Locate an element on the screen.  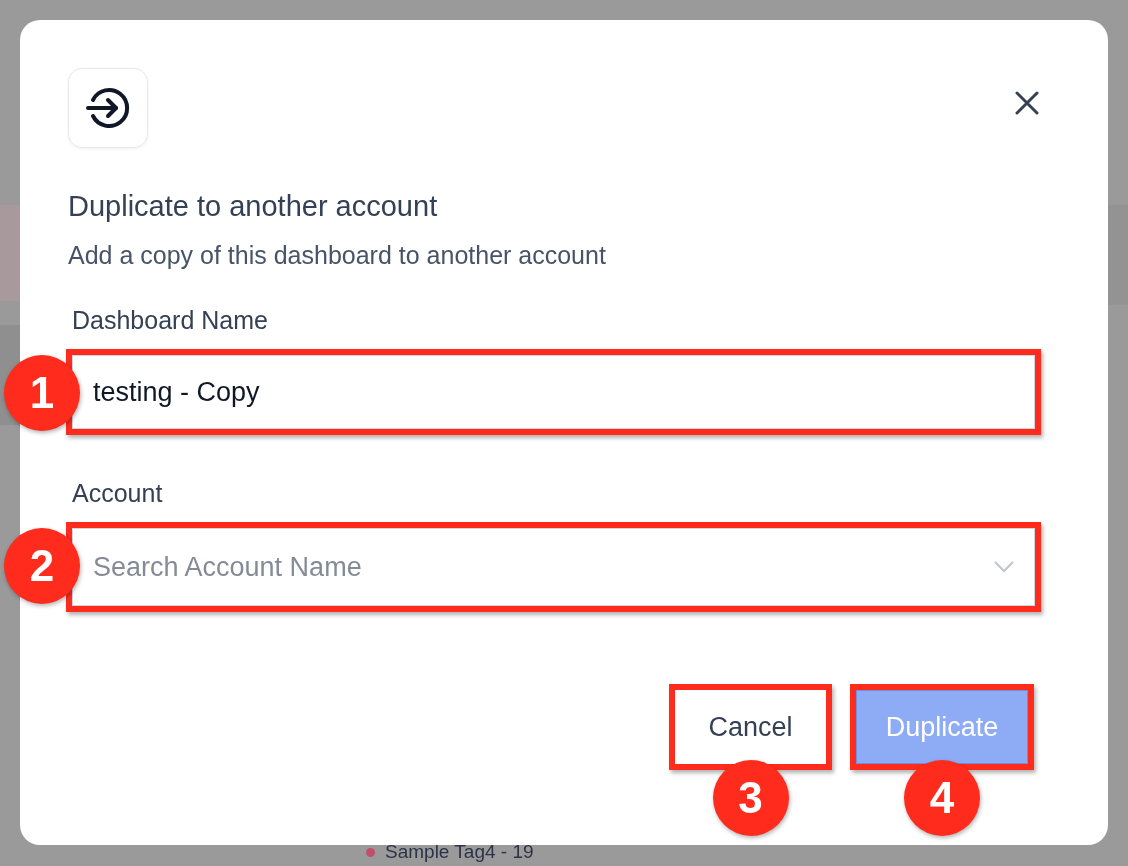
chevron-down-icon is located at coordinates (1004, 567).